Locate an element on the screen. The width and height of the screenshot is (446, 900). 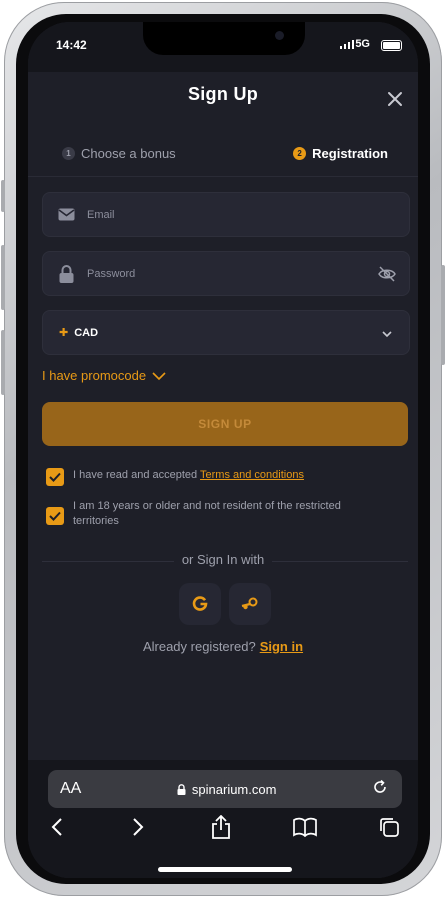
volume-down-button is located at coordinates (3, 362).